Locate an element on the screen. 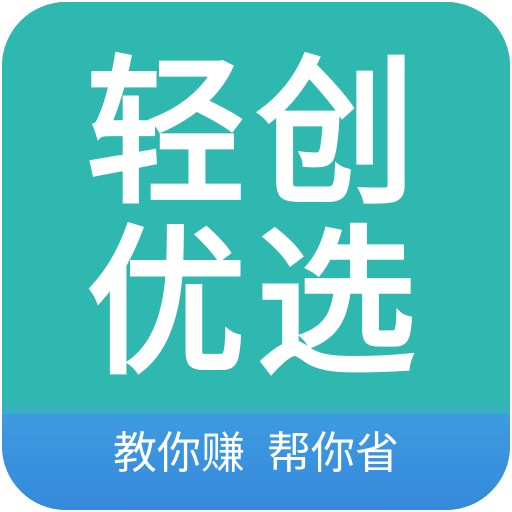  tagline-right: 帮你省 is located at coordinates (333, 453).